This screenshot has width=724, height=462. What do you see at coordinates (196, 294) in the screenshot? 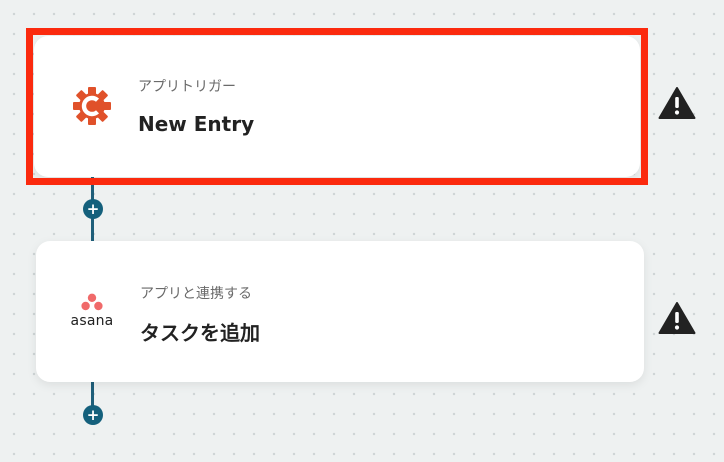
I see `step-type-label: アプリと連携する` at bounding box center [196, 294].